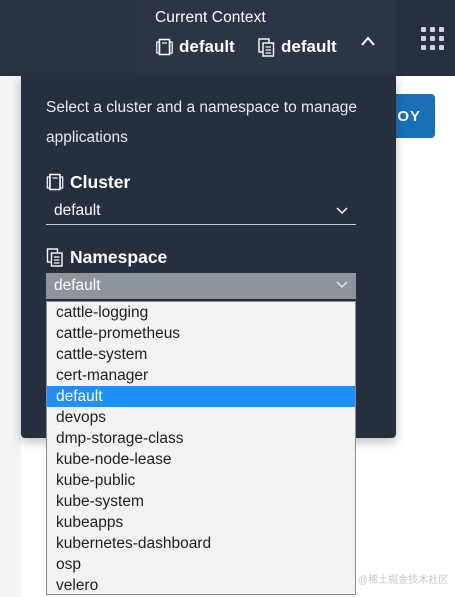  I want to click on context-namespace: default, so click(297, 47).